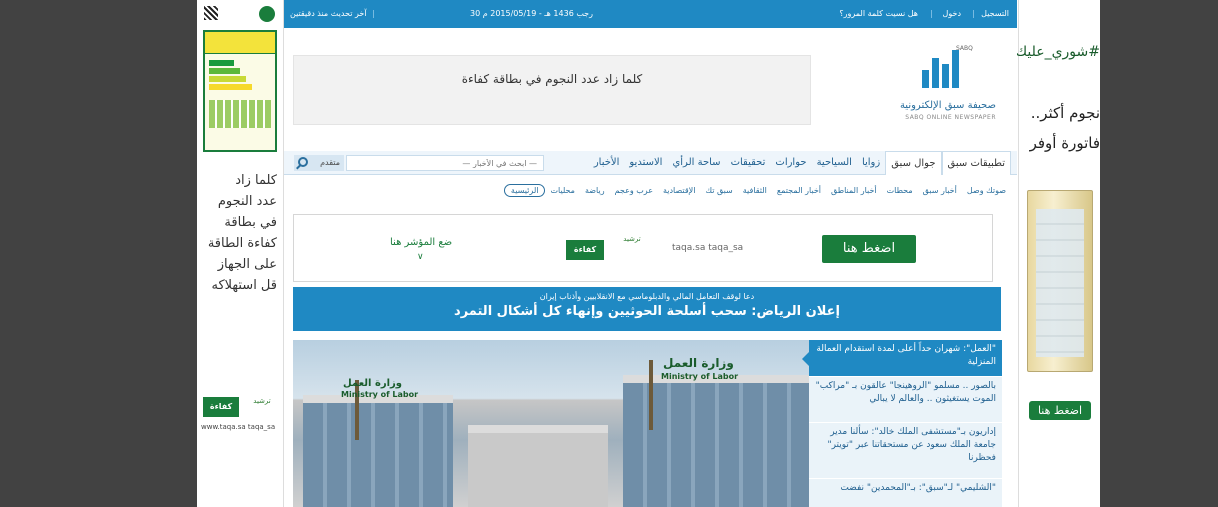 This screenshot has width=1218, height=507. What do you see at coordinates (531, 13) in the screenshot?
I see `date-label: 30 رجب 1436 هـ - 2015/05/19 م` at bounding box center [531, 13].